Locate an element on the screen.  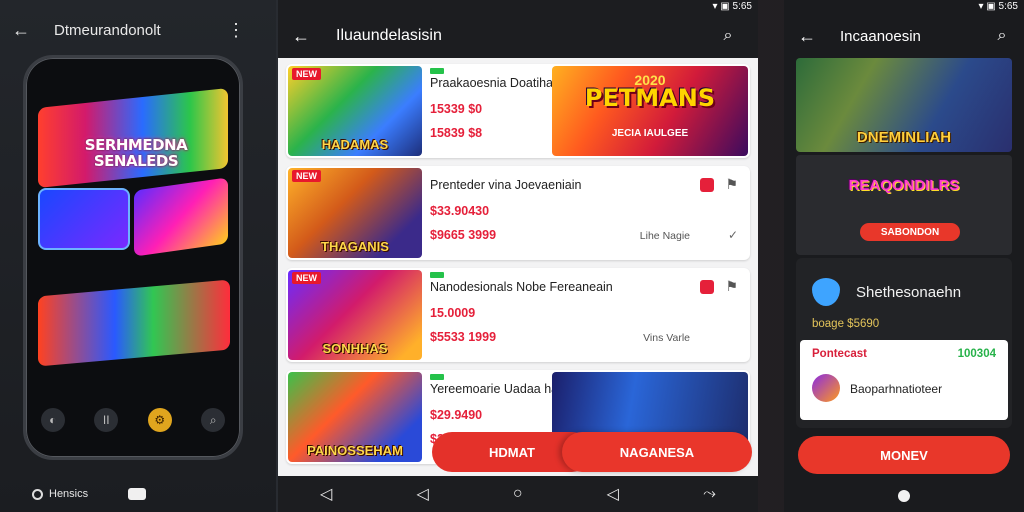
detail-label: Pontecast is located at coordinates (839, 354).